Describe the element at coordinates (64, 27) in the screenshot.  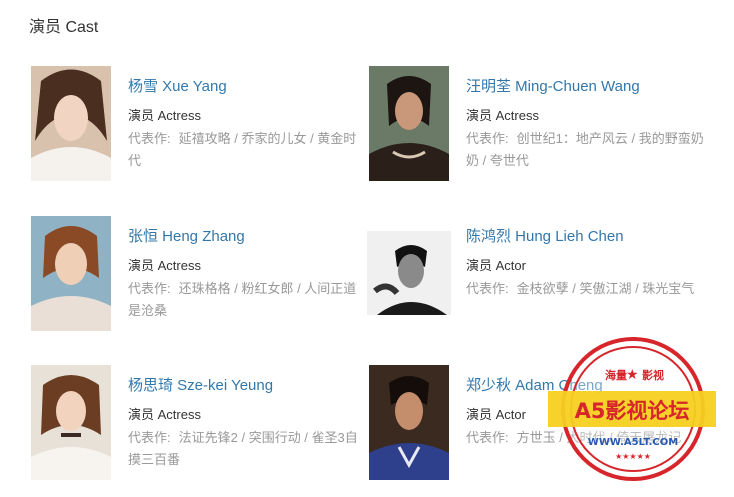
I see `cast-section-title: 演员 Cast` at that location.